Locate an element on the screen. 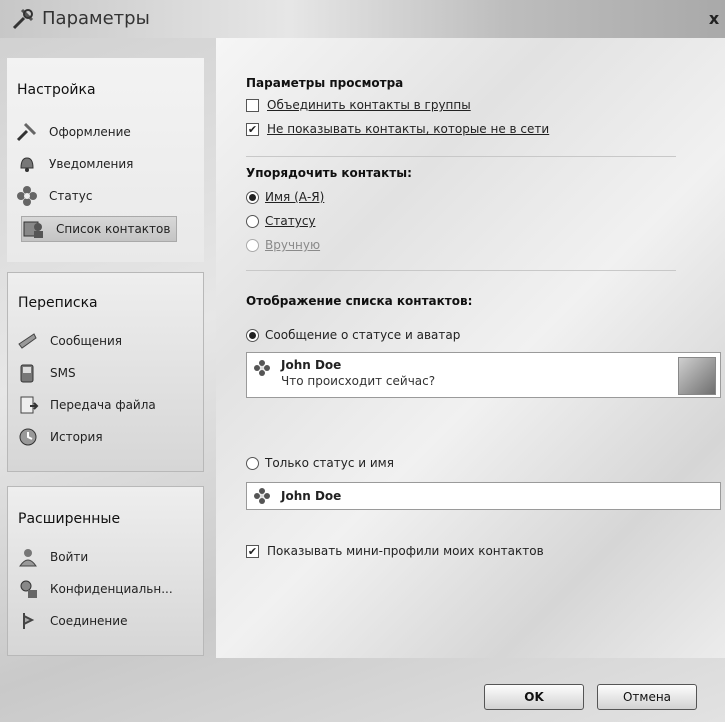 The image size is (725, 722). bell-icon is located at coordinates (27, 164).